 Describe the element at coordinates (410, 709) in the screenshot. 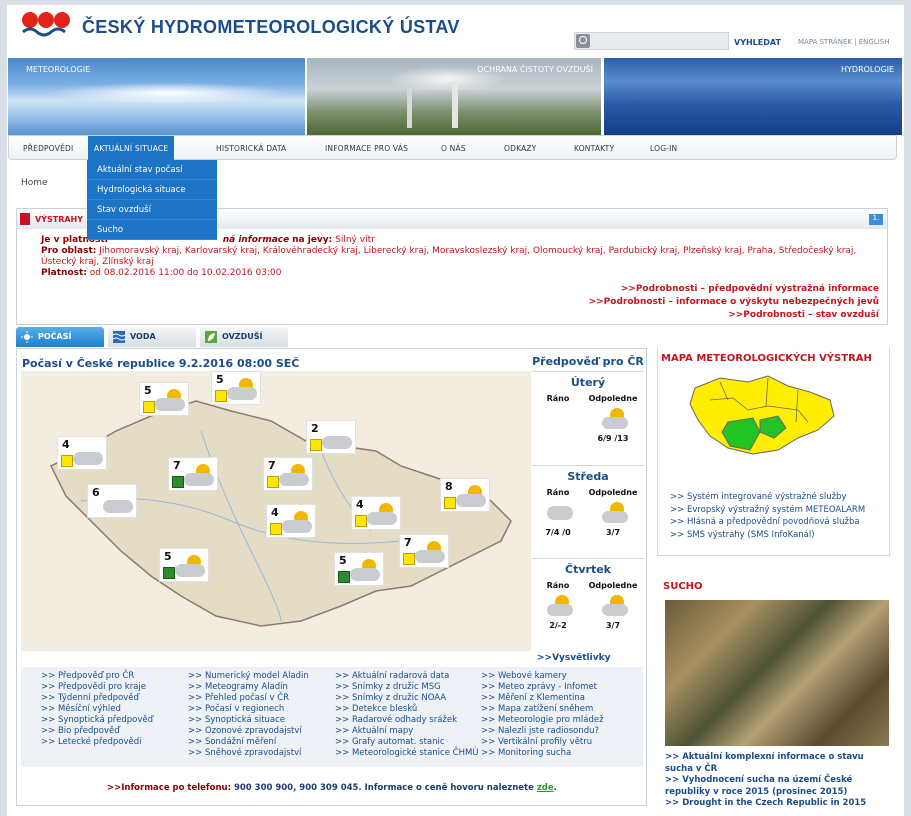

I see `link-item: >> Detekce blesků` at that location.